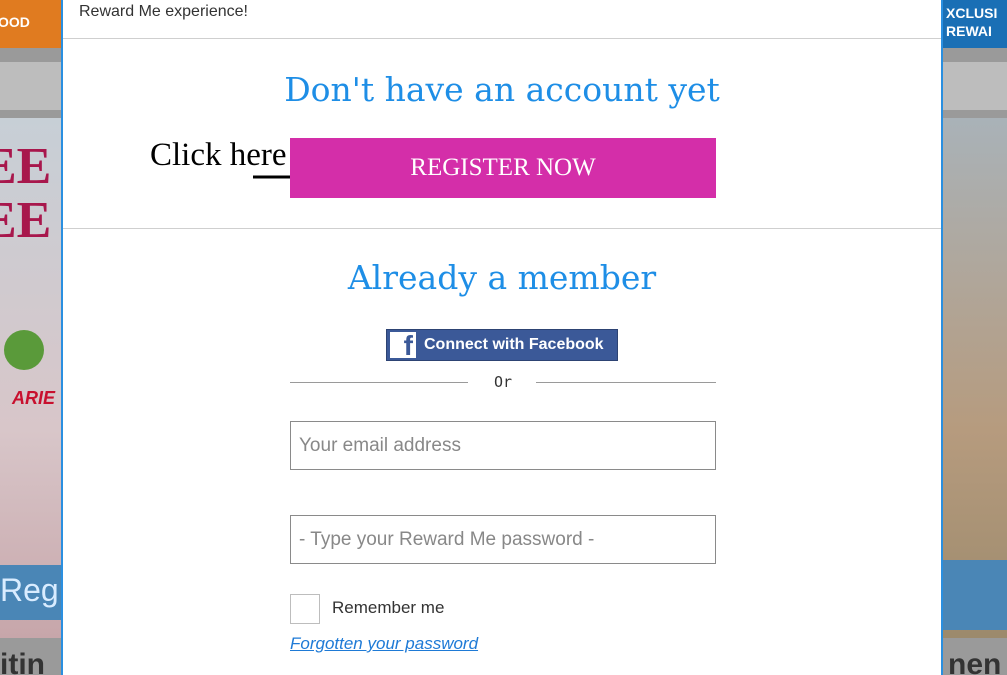  I want to click on background-left-bottom-text: itin, so click(22, 661).